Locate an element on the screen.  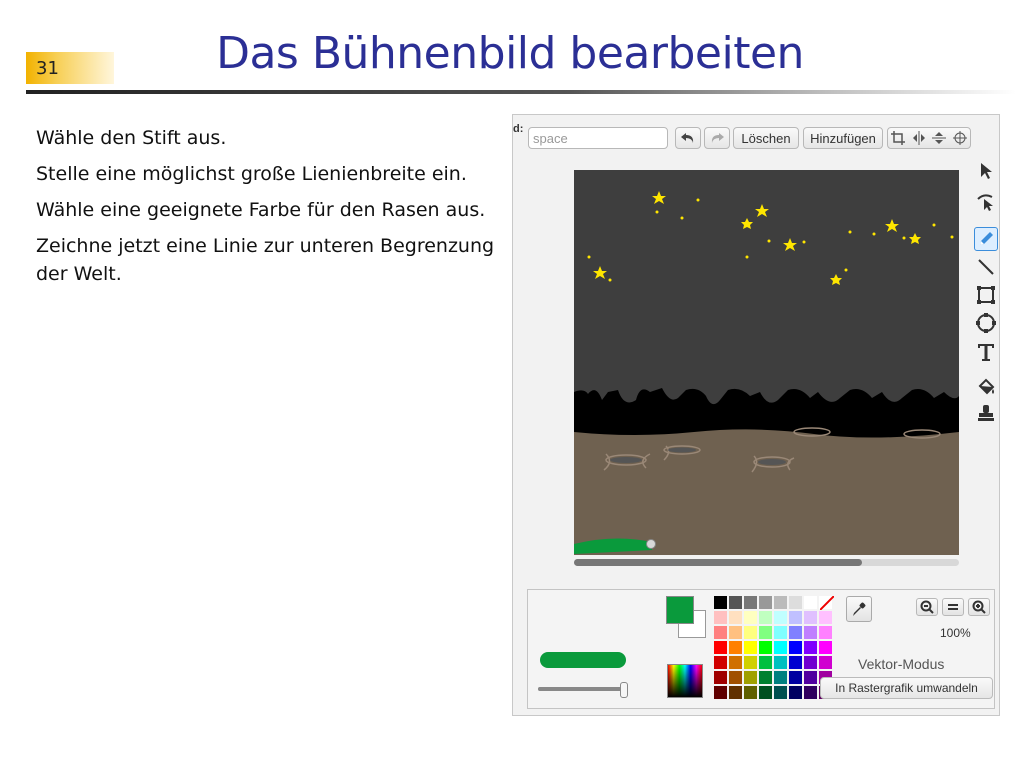
redo-button is located at coordinates (717, 138).